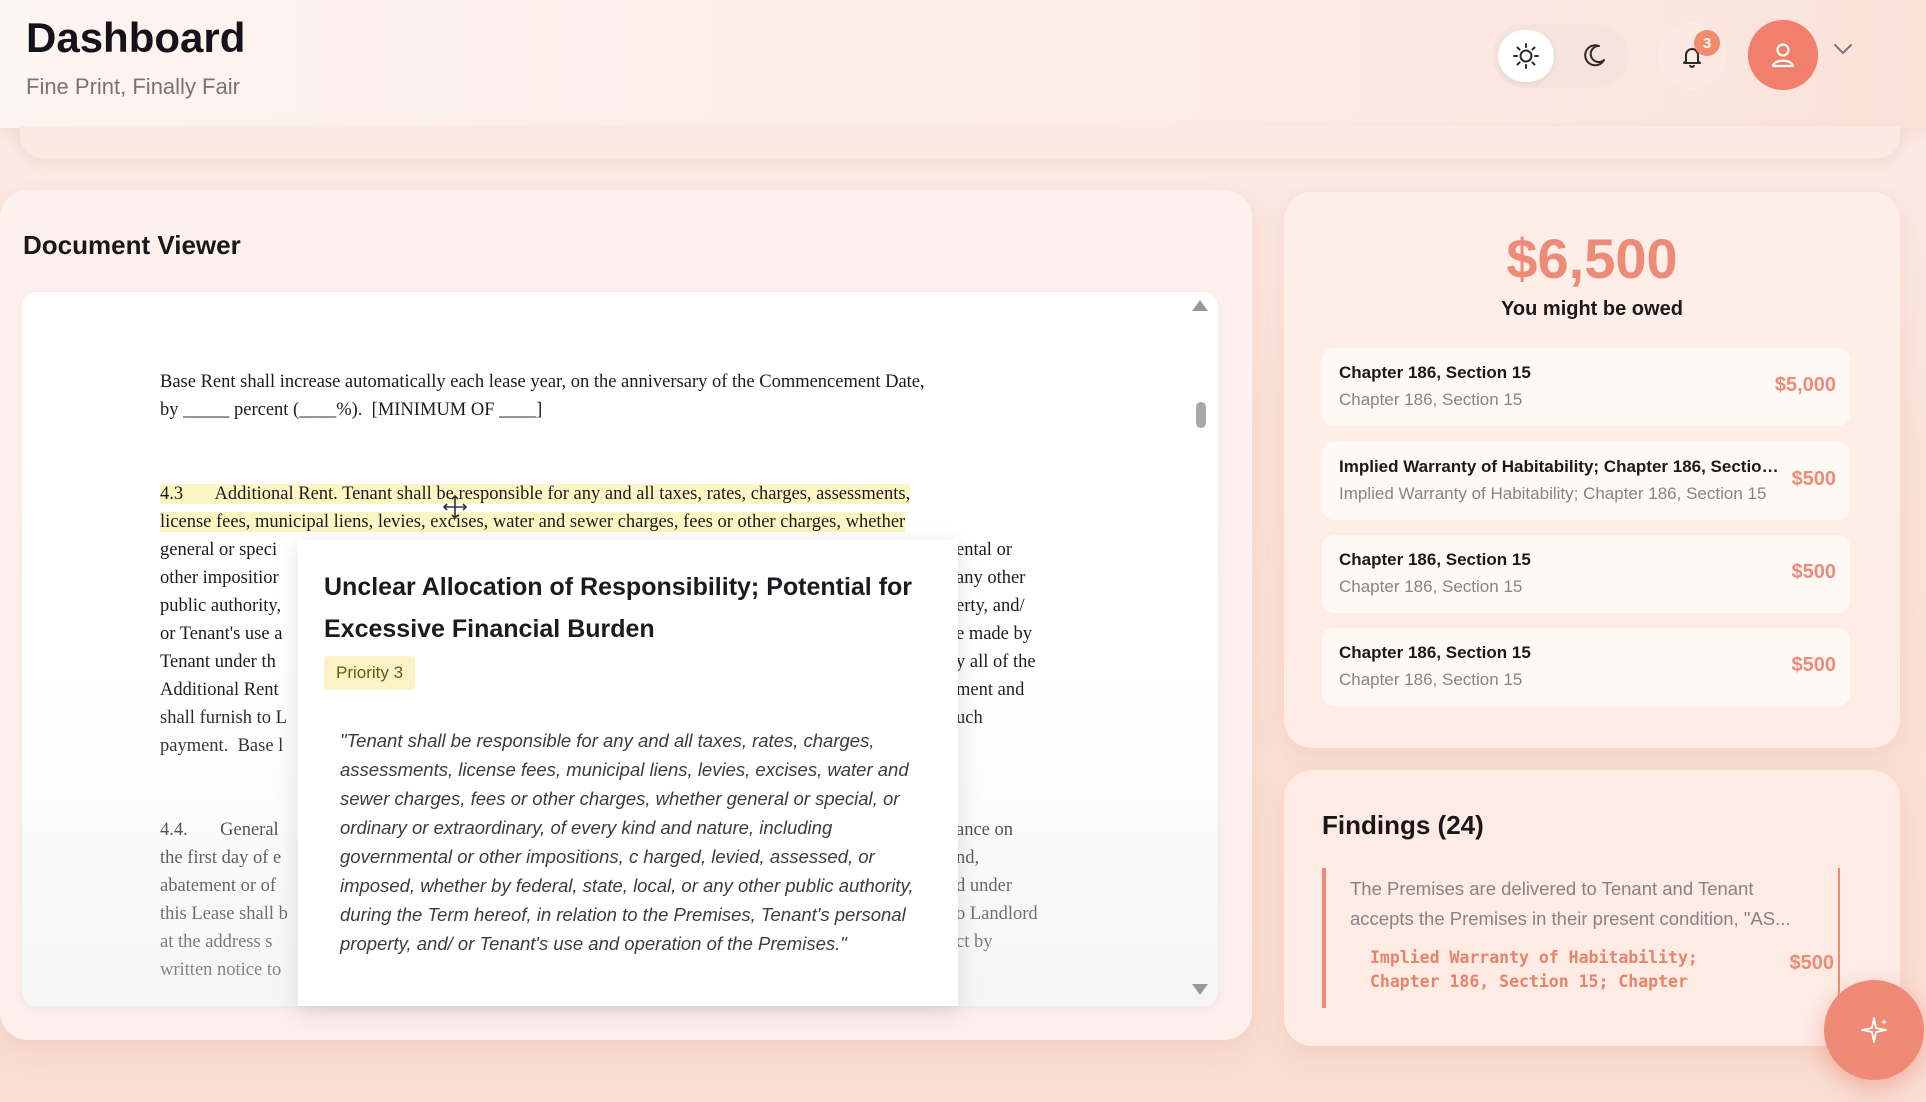 The image size is (1926, 1102). Describe the element at coordinates (991, 578) in the screenshot. I see `section-43-right: any other` at that location.